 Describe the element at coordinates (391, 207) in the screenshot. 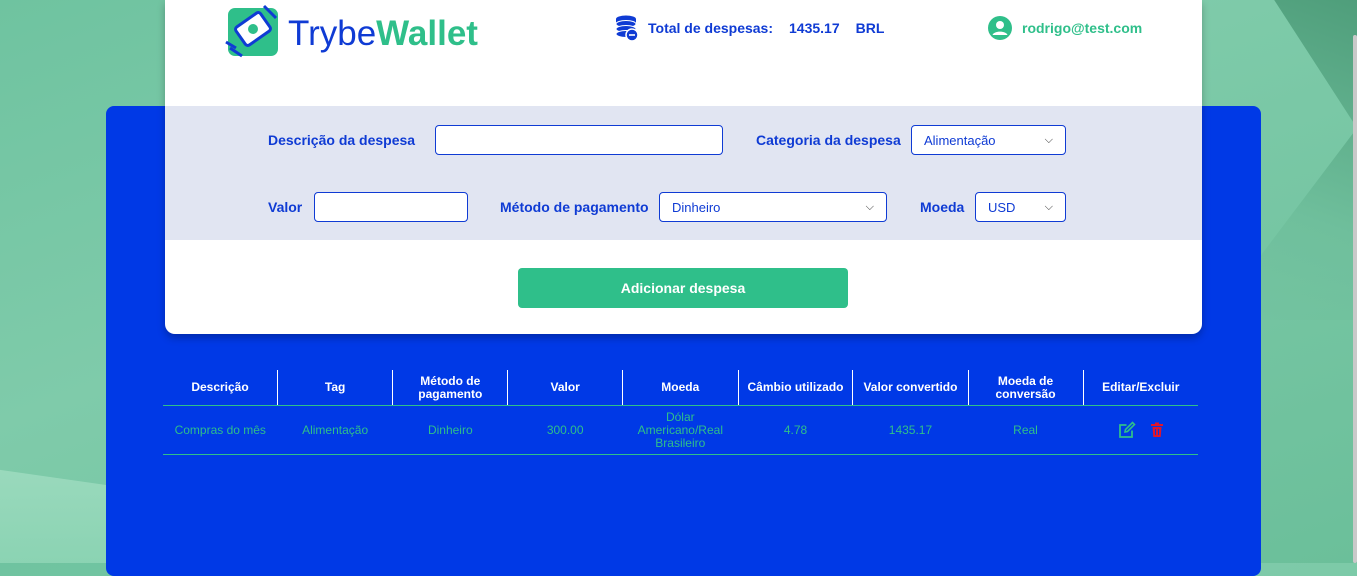

I see `value-input` at that location.